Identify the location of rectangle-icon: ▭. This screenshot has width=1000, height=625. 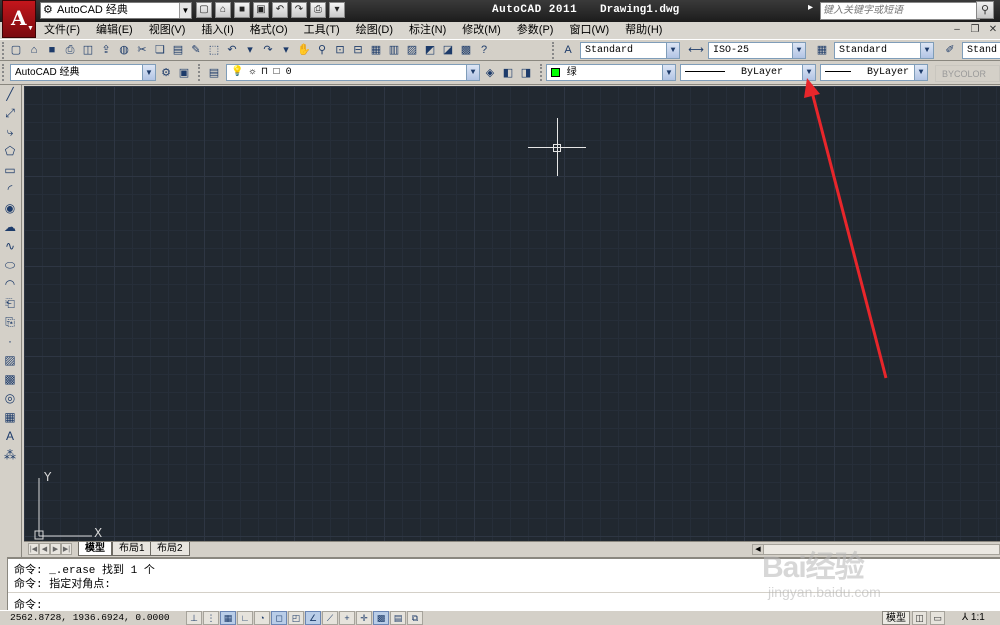
(10, 170).